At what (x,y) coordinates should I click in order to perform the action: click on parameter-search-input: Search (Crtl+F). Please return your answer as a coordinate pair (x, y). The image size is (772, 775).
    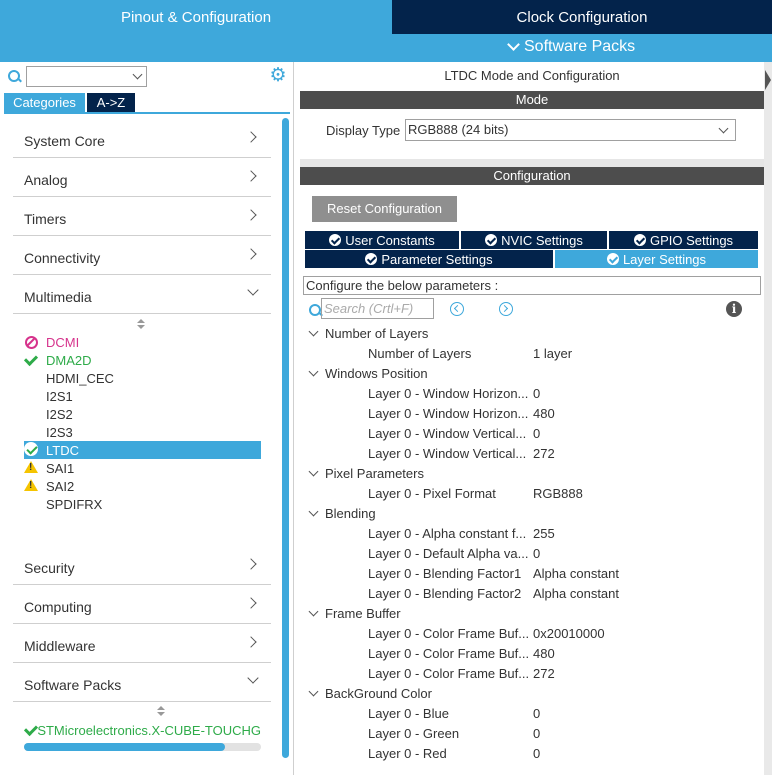
    Looking at the image, I should click on (377, 308).